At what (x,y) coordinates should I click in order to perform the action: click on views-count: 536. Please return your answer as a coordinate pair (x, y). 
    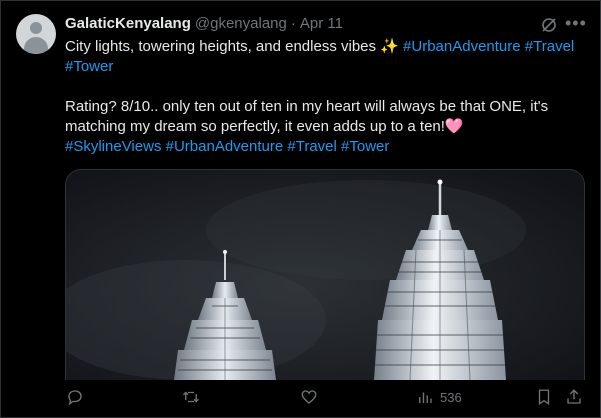
    Looking at the image, I should click on (451, 397).